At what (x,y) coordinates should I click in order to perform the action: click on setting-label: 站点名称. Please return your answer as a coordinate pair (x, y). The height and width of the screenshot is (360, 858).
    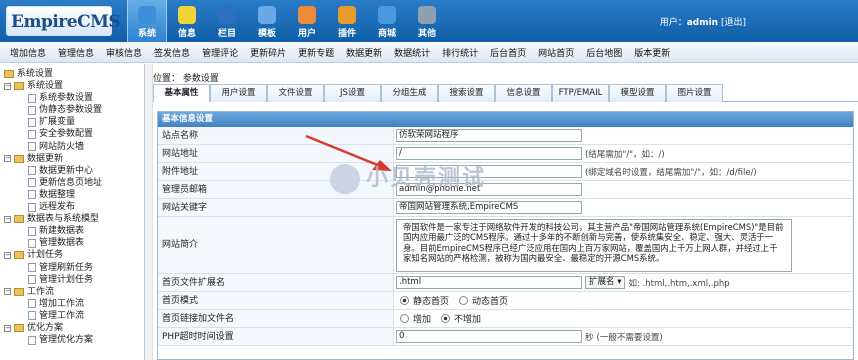
    Looking at the image, I should click on (276, 135).